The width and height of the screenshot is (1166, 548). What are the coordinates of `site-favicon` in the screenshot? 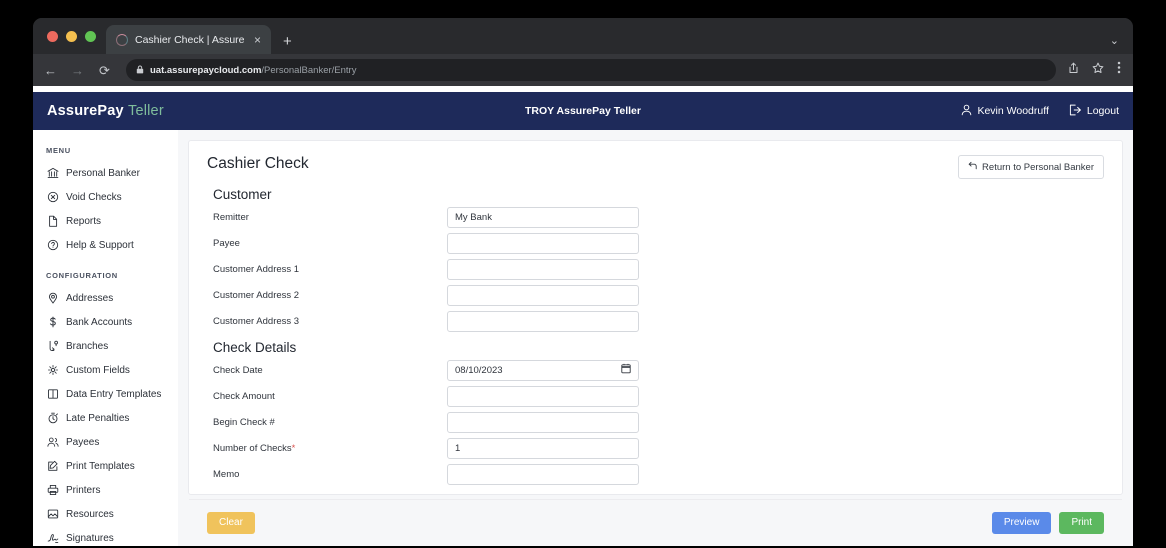 It's located at (122, 39).